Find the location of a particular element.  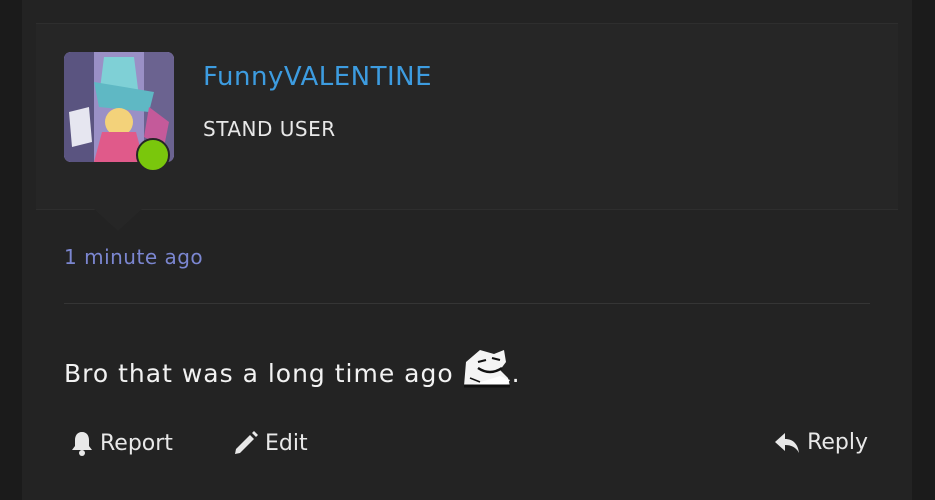

pencil-icon is located at coordinates (246, 443).